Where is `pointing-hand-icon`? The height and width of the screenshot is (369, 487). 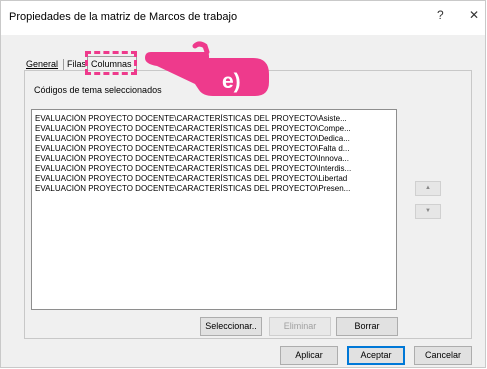
pointing-hand-icon is located at coordinates (207, 68).